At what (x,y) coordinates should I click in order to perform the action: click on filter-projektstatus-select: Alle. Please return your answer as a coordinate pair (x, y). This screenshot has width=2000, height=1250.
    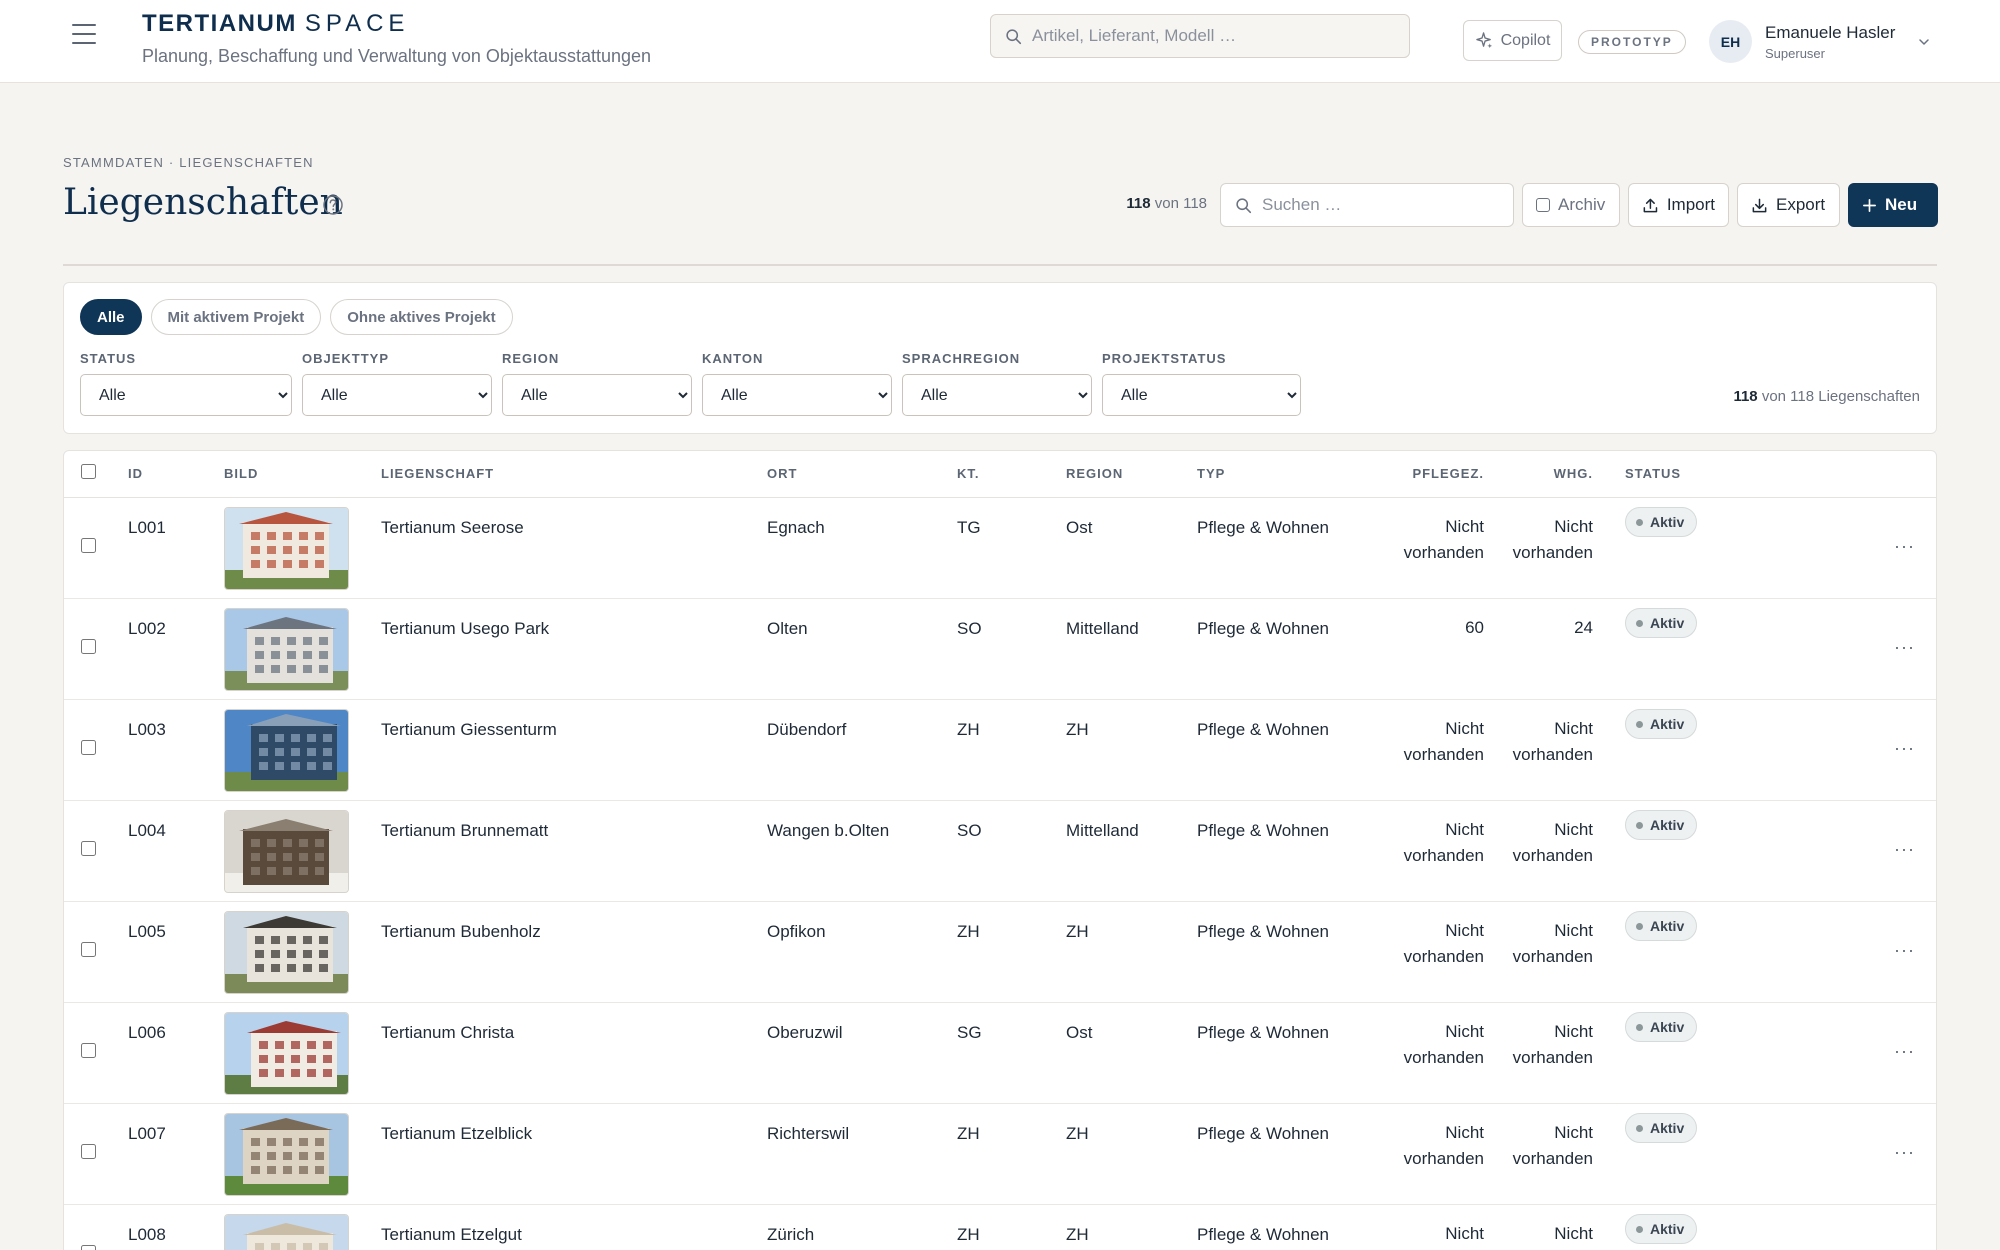
    Looking at the image, I should click on (1201, 395).